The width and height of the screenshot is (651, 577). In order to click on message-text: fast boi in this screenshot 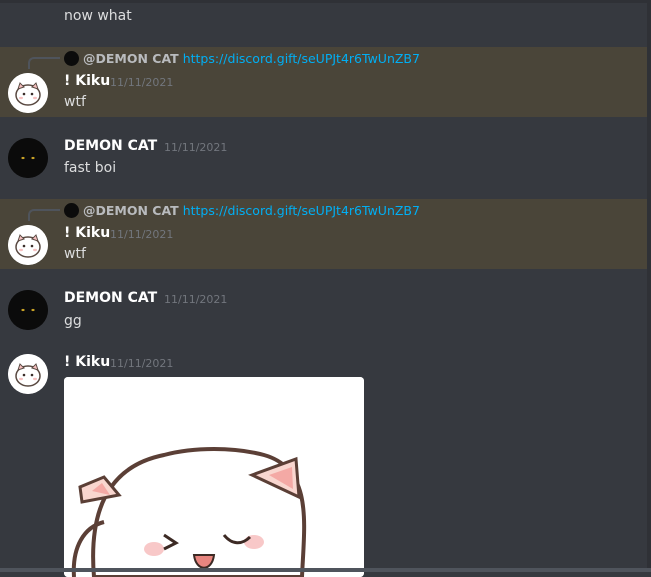, I will do `click(90, 168)`.